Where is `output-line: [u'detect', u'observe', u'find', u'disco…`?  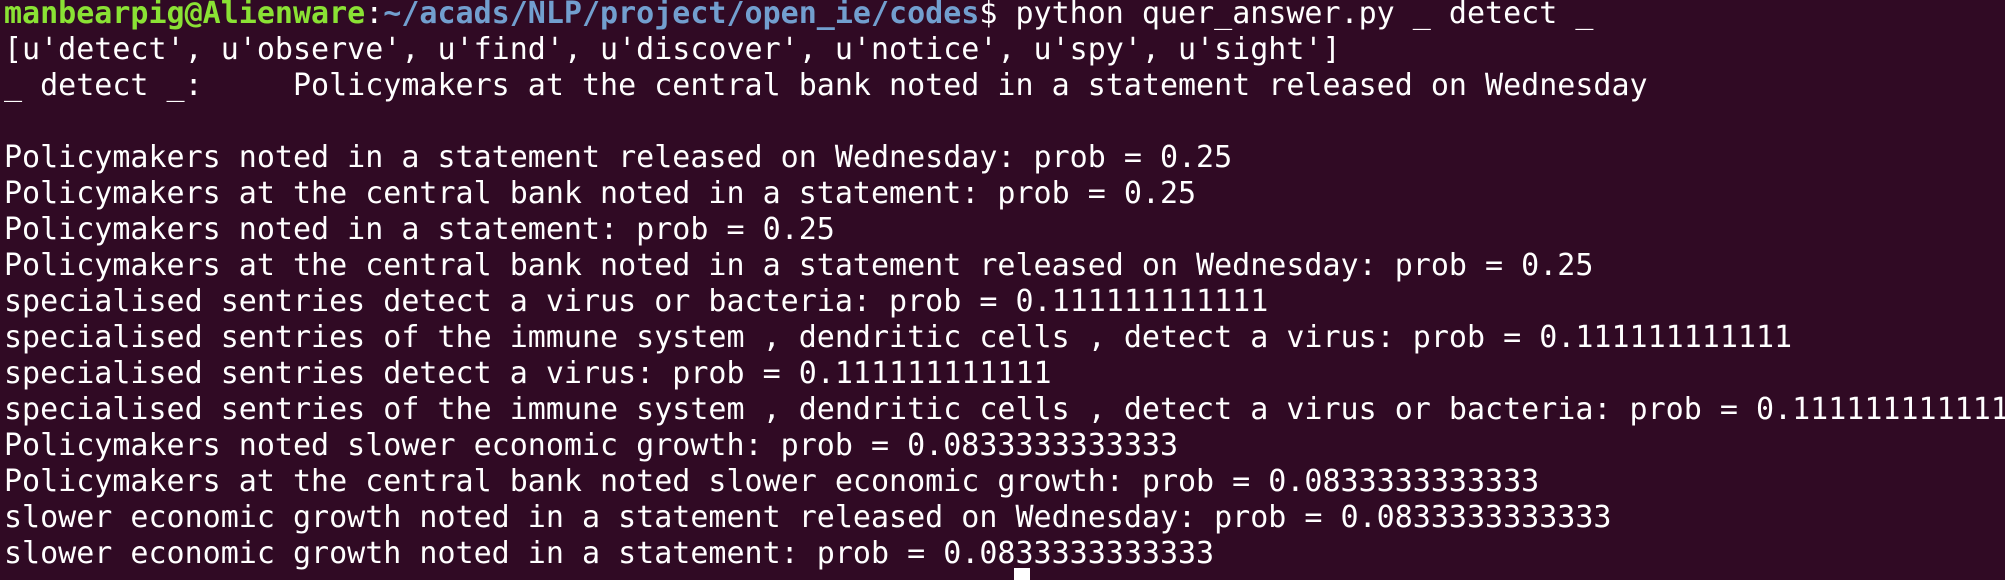 output-line: [u'detect', u'observe', u'find', u'disco… is located at coordinates (672, 49).